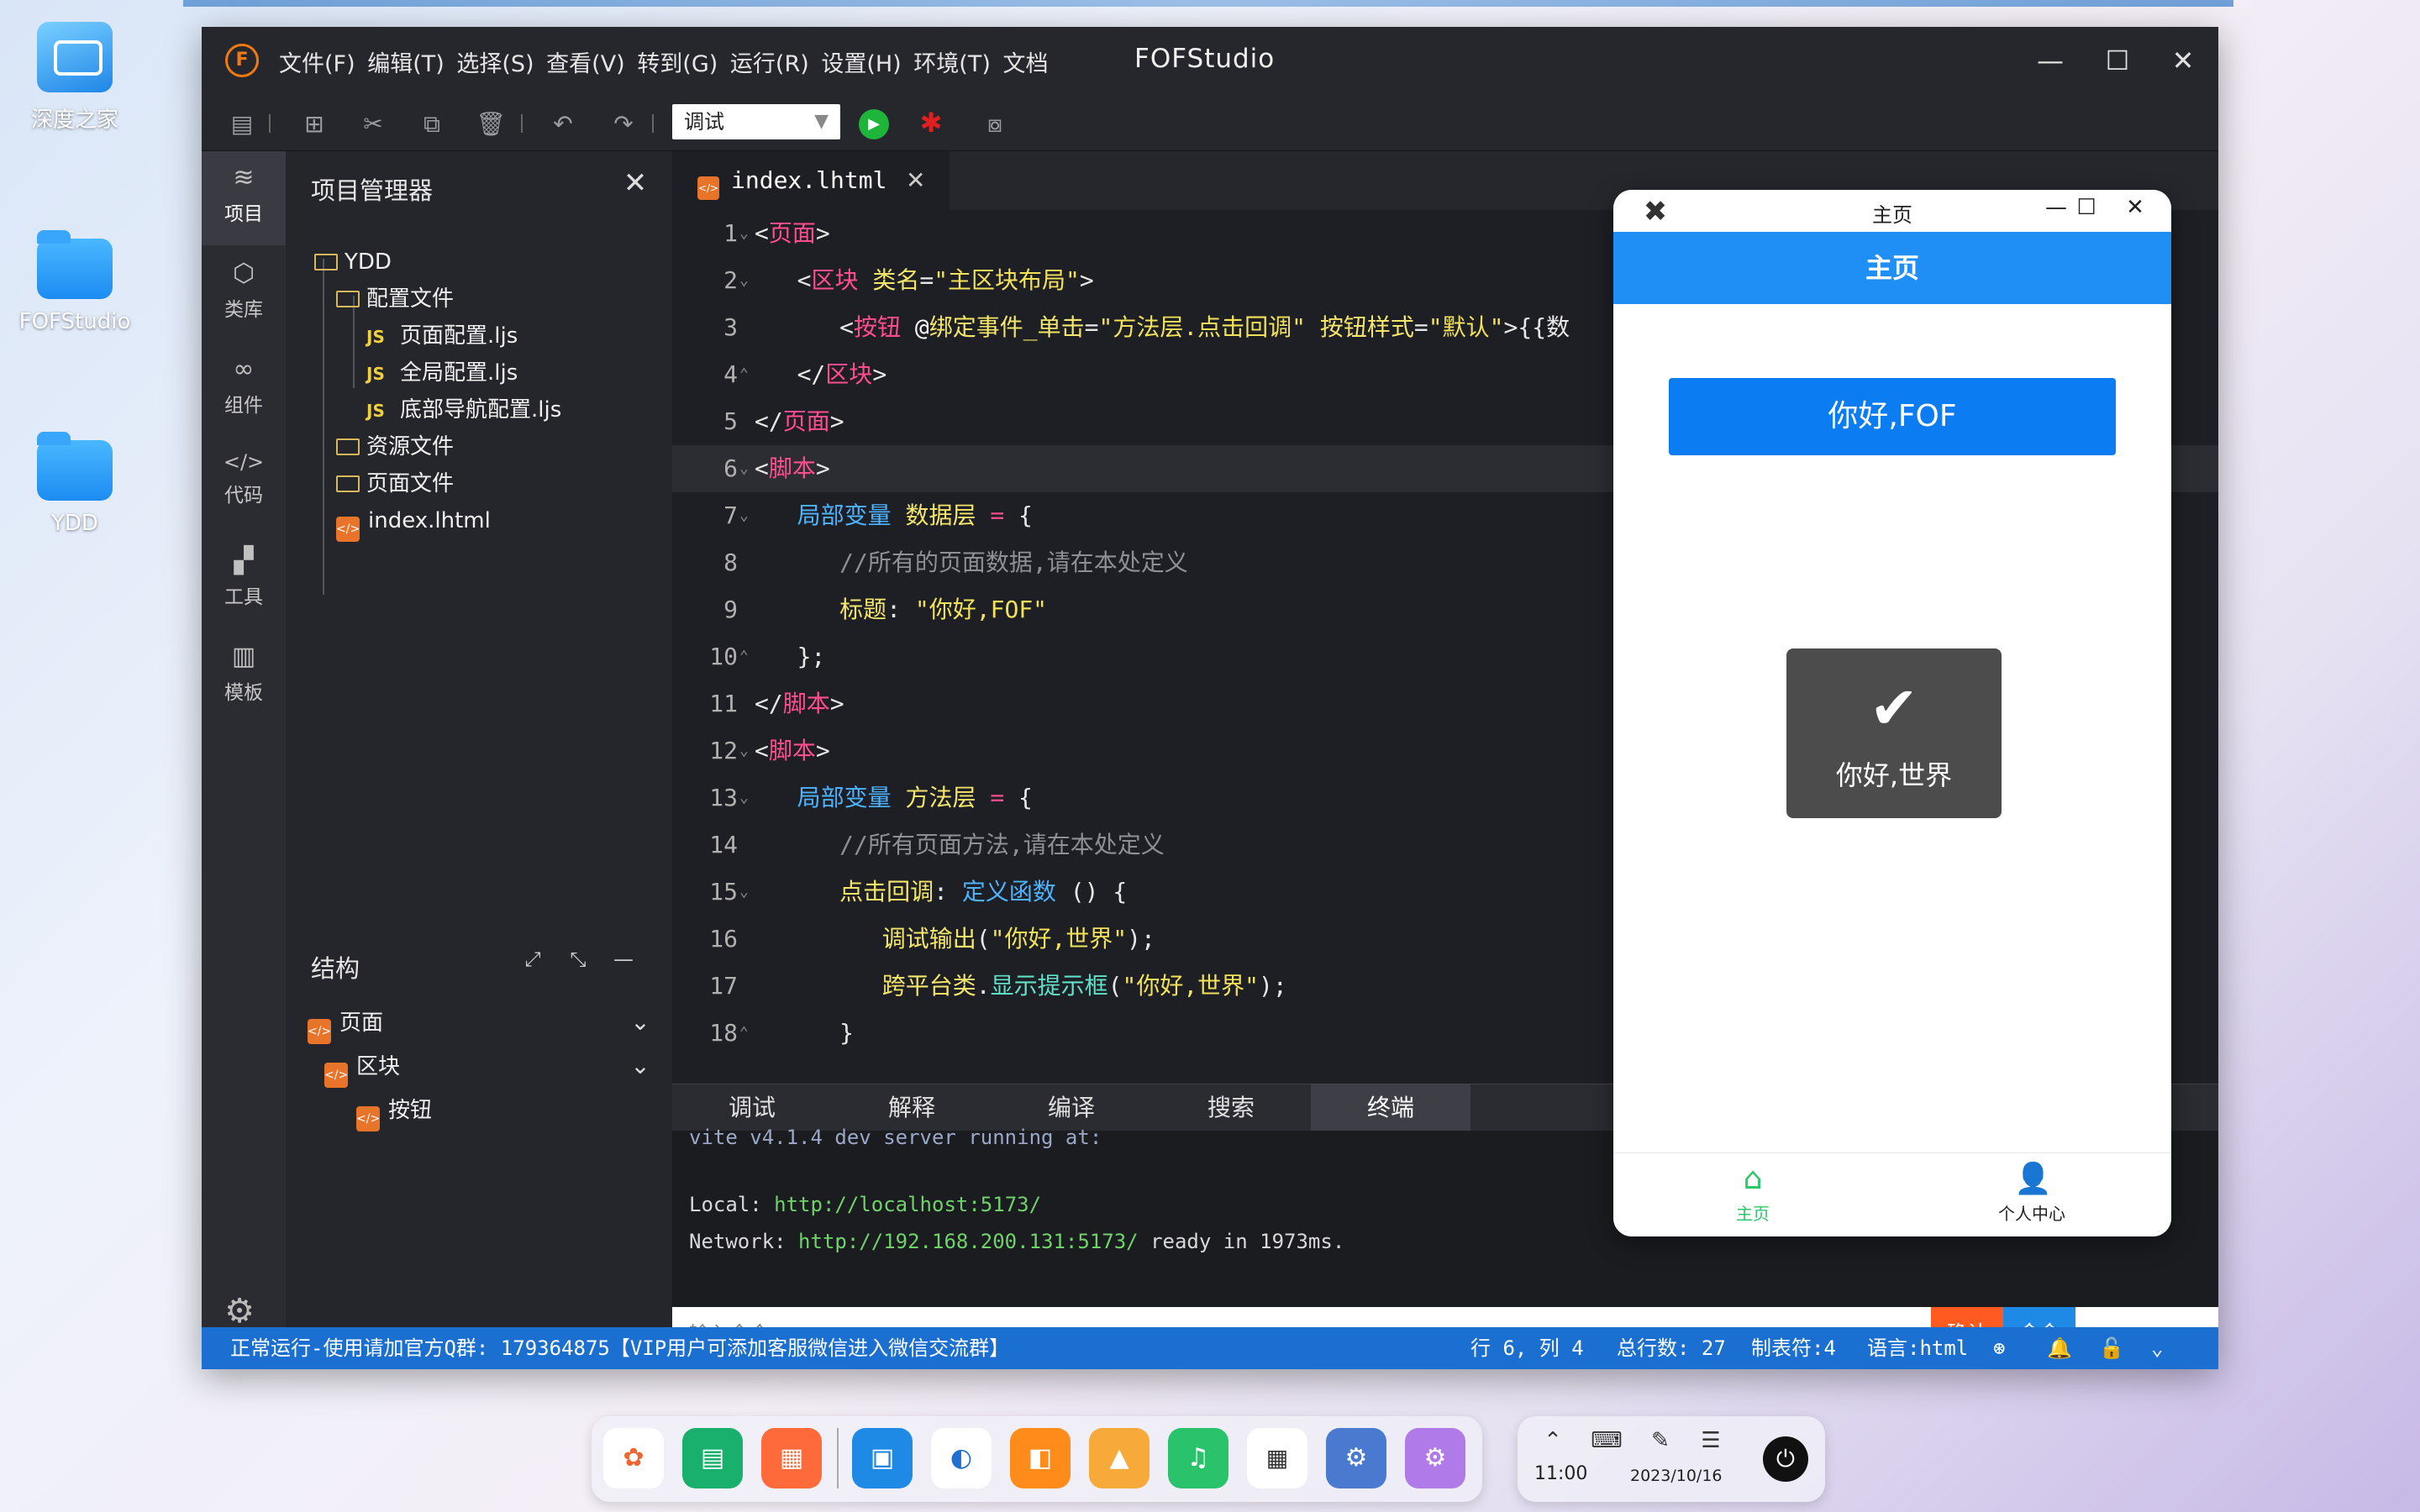 The image size is (2420, 1512). Describe the element at coordinates (1390, 1107) in the screenshot. I see `tab-terminal: 终端` at that location.